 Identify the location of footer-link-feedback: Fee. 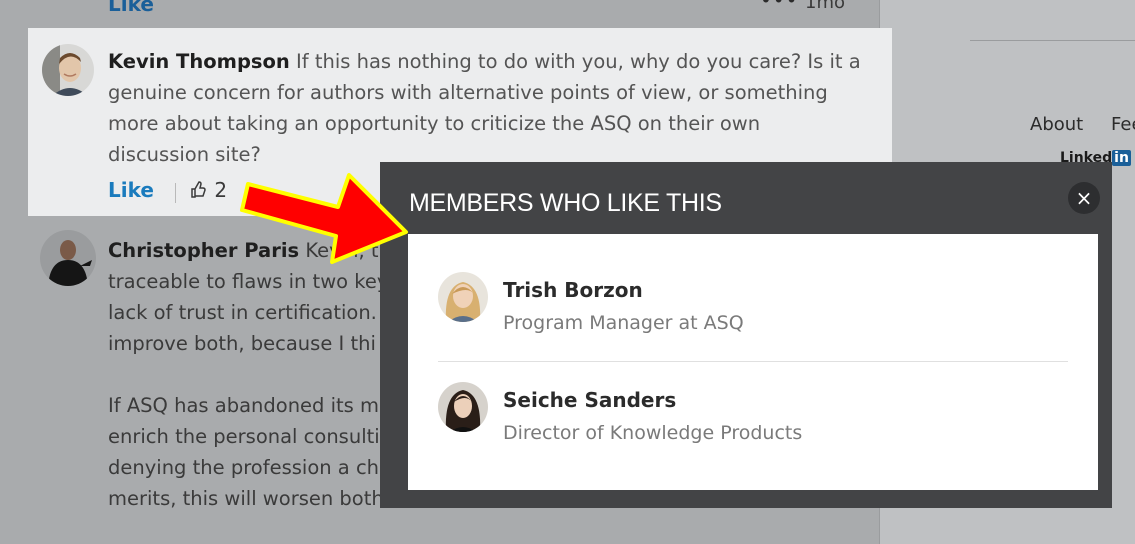
(1123, 124).